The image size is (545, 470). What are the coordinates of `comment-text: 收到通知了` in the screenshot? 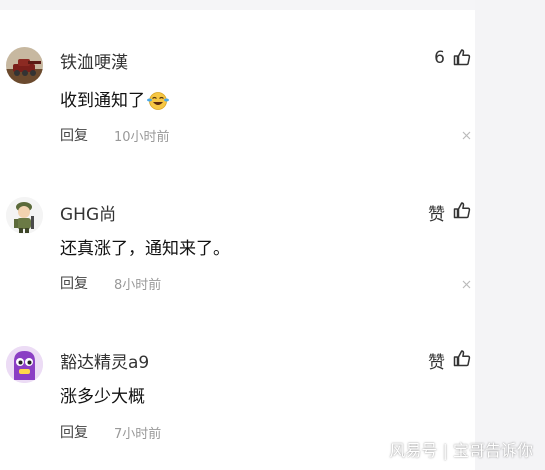 It's located at (115, 98).